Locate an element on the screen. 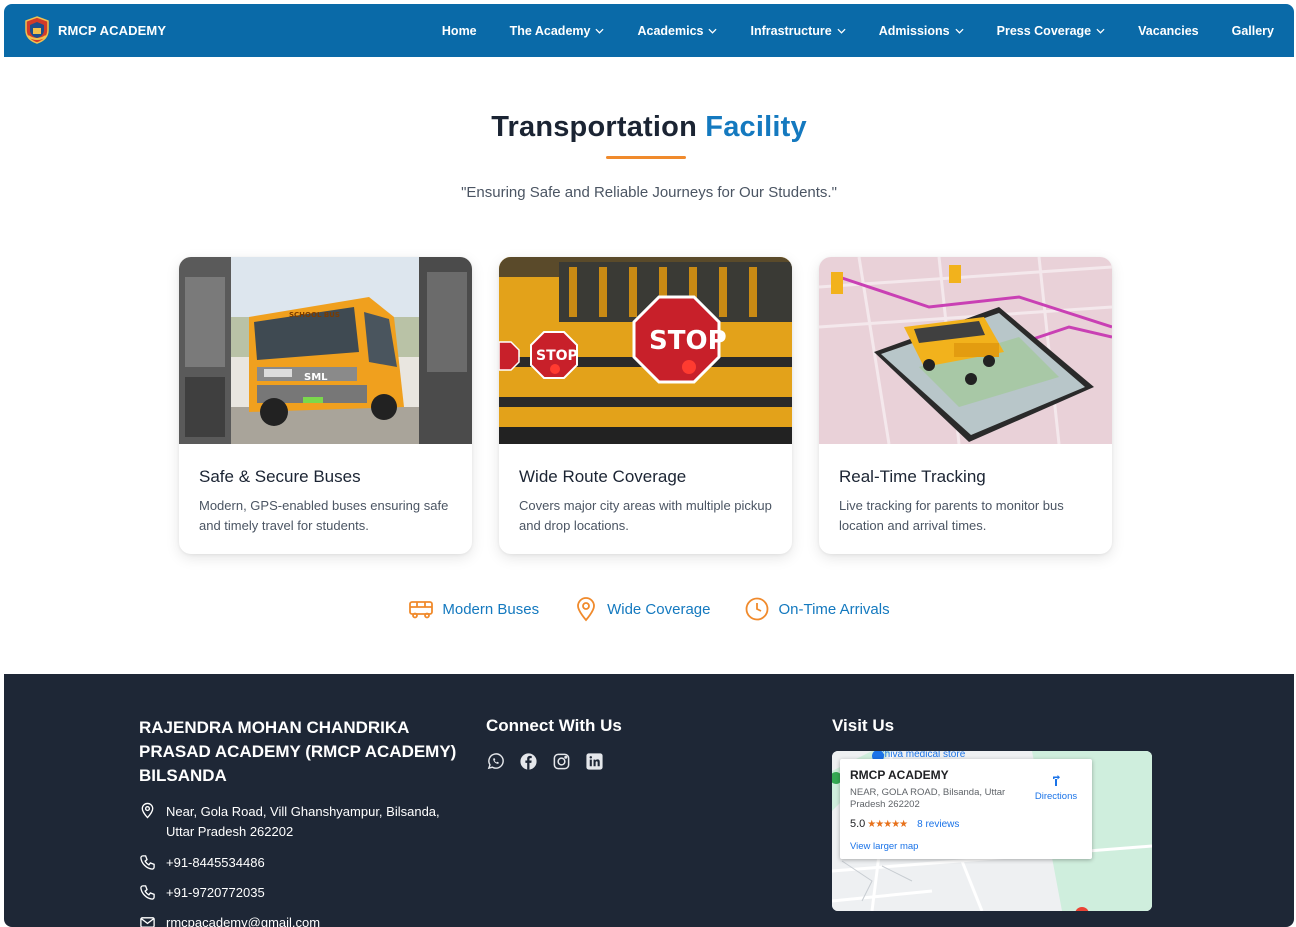 The width and height of the screenshot is (1296, 927). map-place-name: RMCP ACADEMY is located at coordinates (899, 775).